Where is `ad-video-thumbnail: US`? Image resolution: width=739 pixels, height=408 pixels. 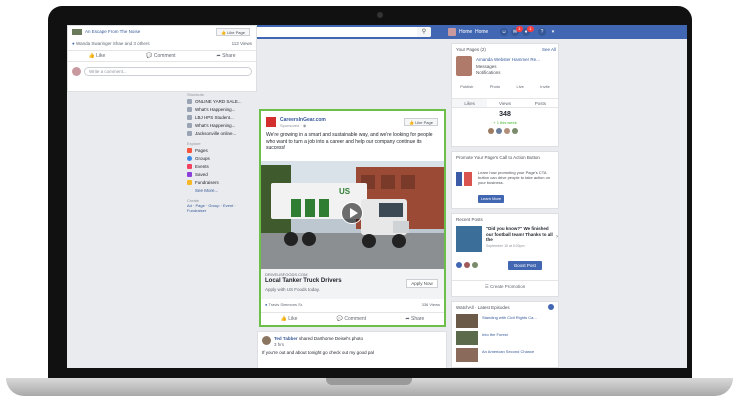 ad-video-thumbnail: US is located at coordinates (352, 215).